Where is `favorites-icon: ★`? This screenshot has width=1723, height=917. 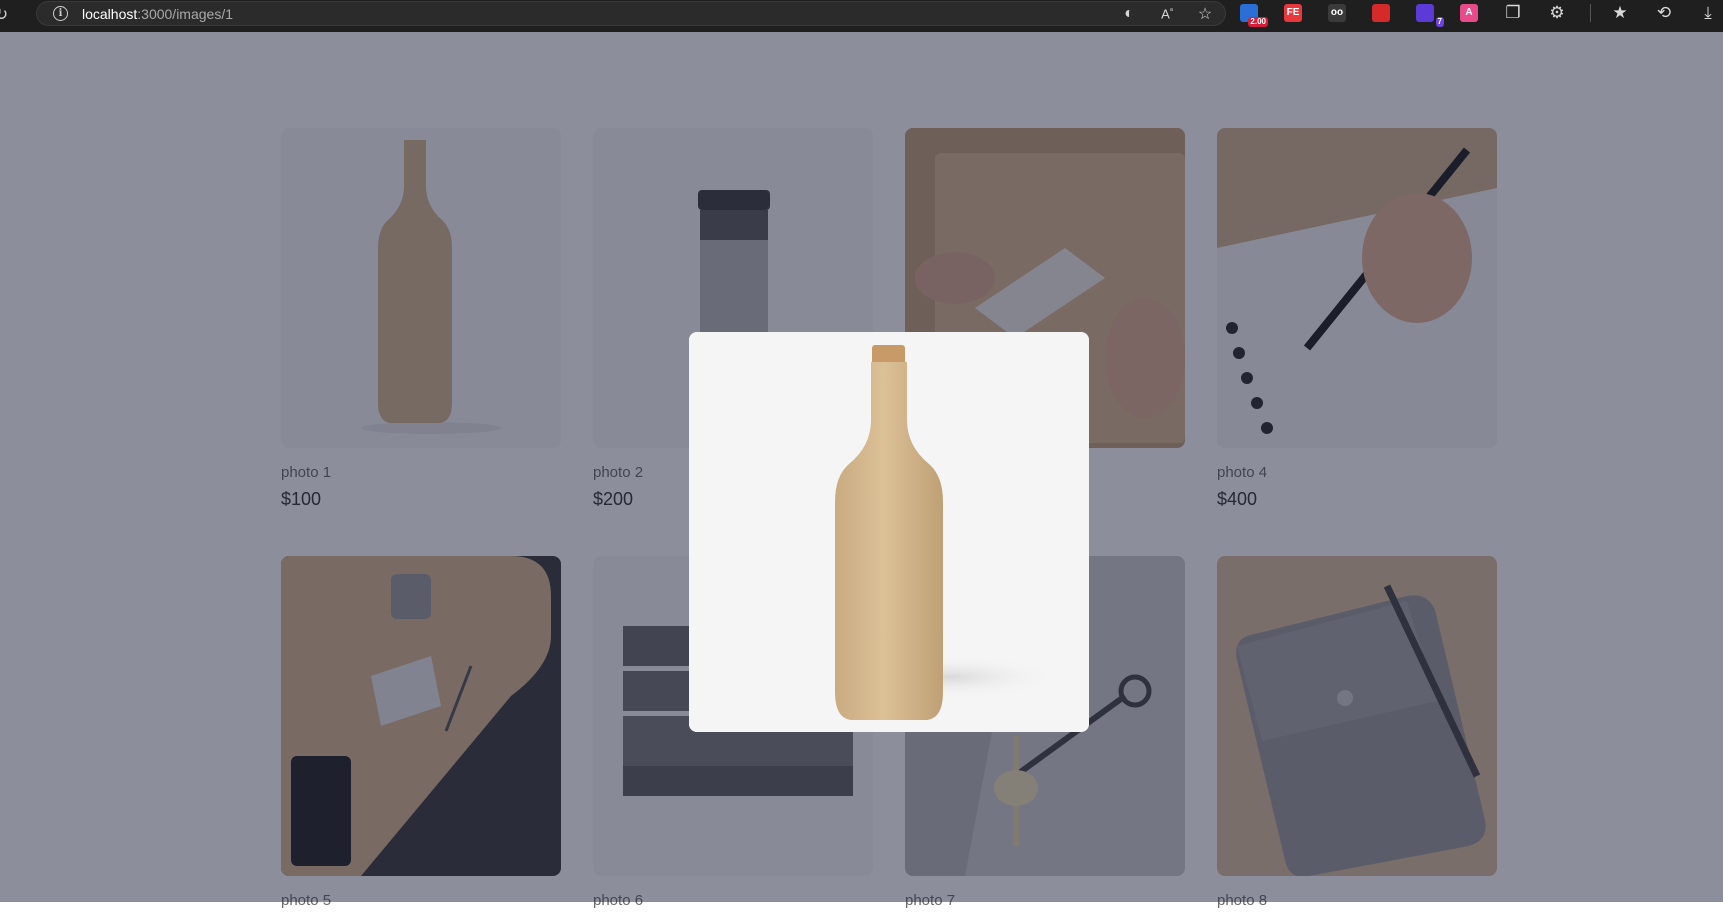 favorites-icon: ★ is located at coordinates (1620, 13).